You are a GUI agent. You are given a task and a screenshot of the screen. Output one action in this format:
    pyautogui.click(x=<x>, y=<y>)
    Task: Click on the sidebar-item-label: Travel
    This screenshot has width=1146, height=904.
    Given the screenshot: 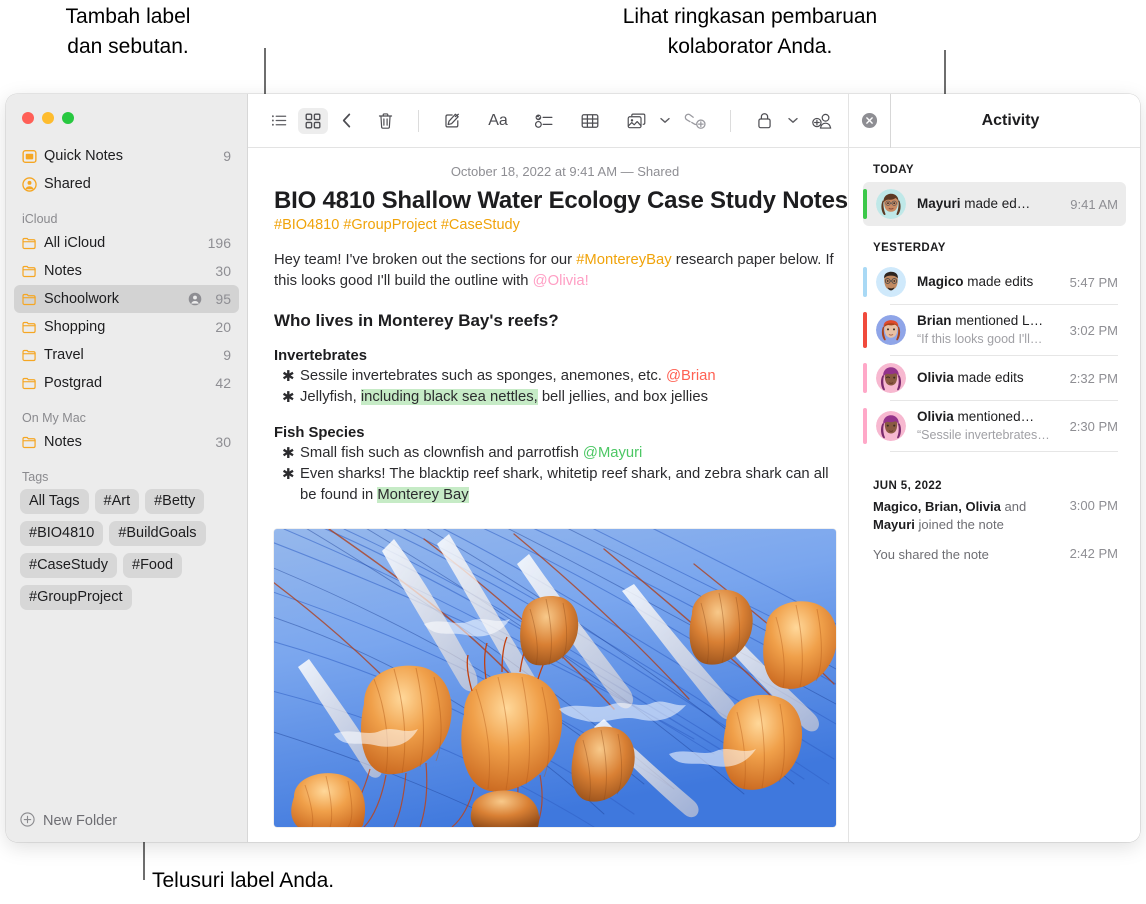 What is the action you would take?
    pyautogui.click(x=64, y=355)
    